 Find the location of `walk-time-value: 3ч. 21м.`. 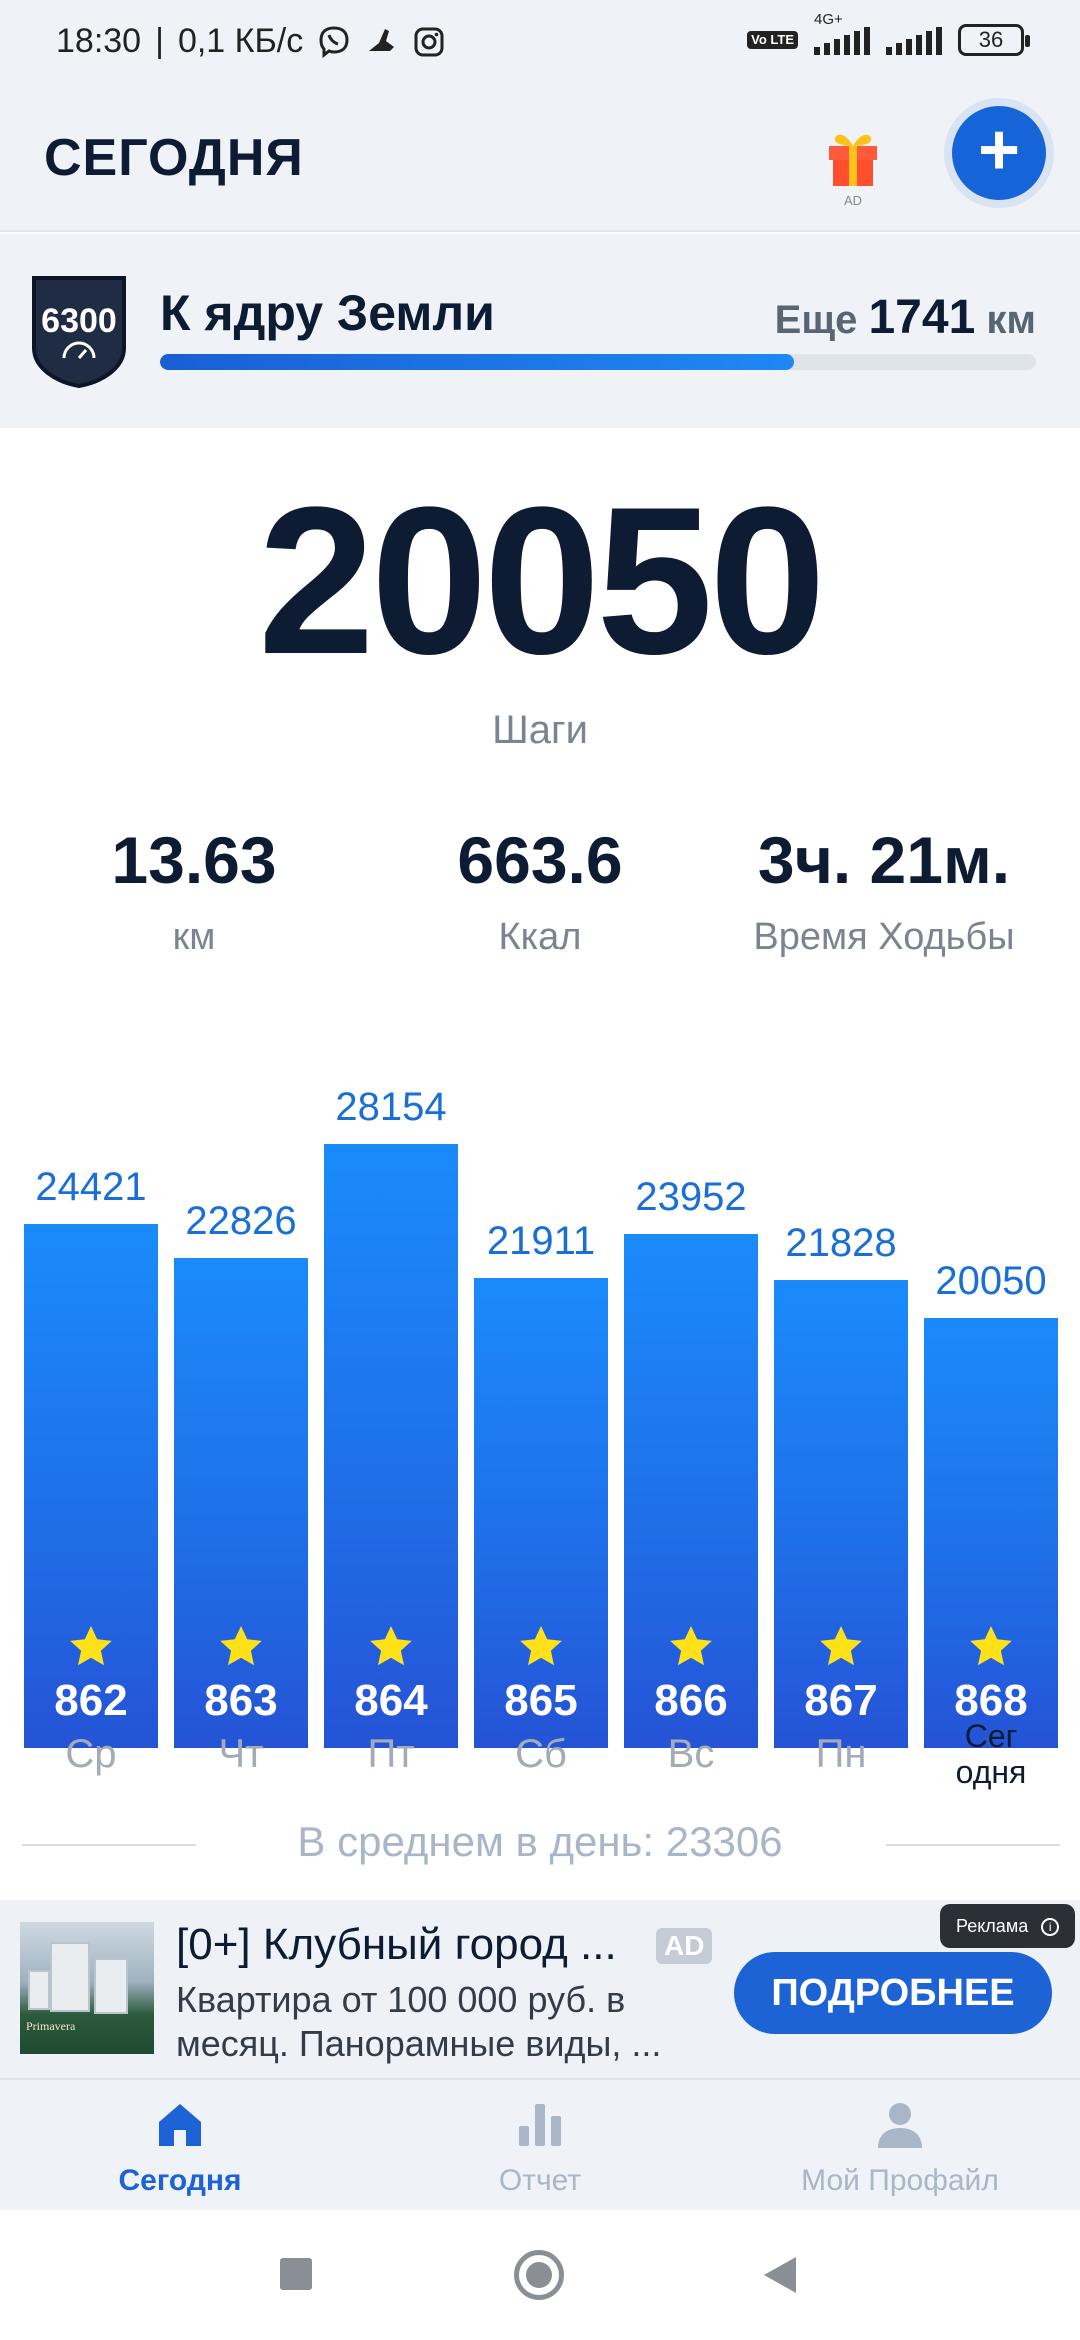

walk-time-value: 3ч. 21м. is located at coordinates (884, 860).